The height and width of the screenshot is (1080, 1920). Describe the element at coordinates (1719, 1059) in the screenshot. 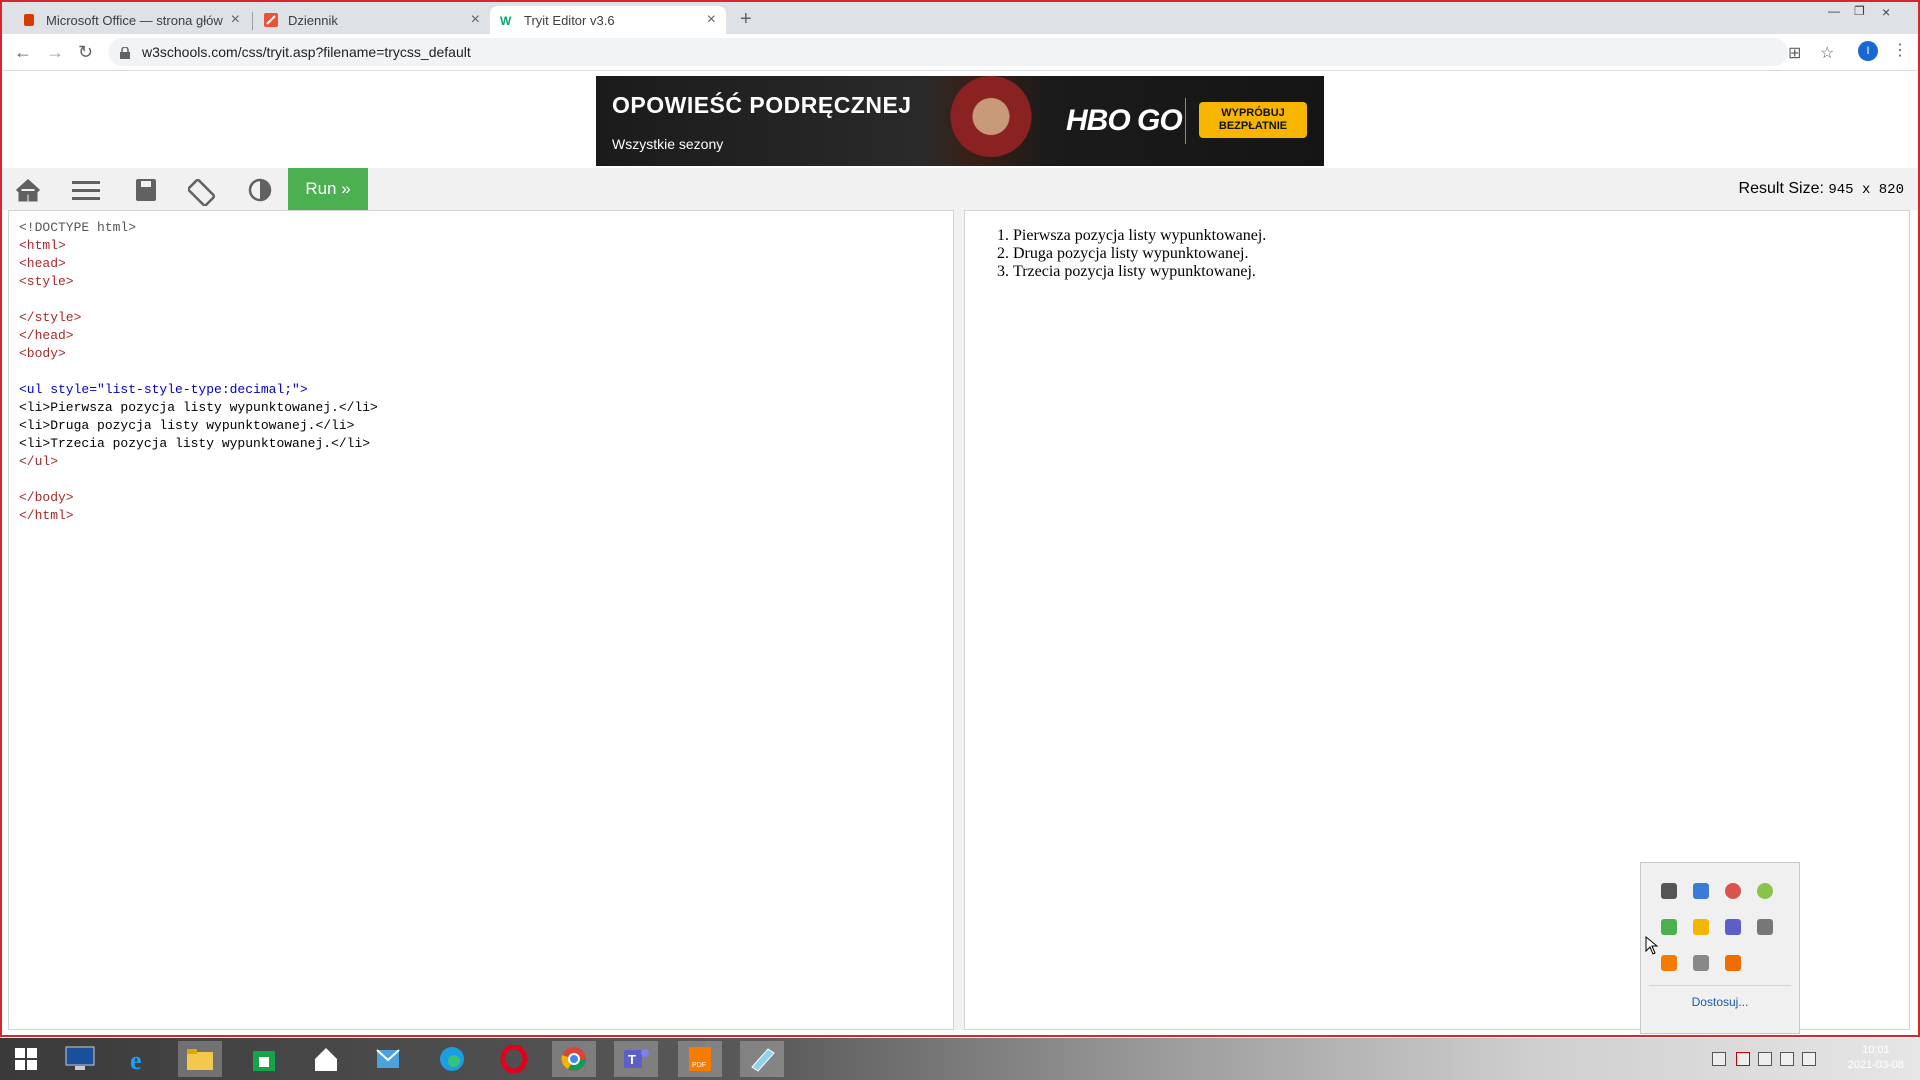

I see `show-hidden-icons-button` at that location.